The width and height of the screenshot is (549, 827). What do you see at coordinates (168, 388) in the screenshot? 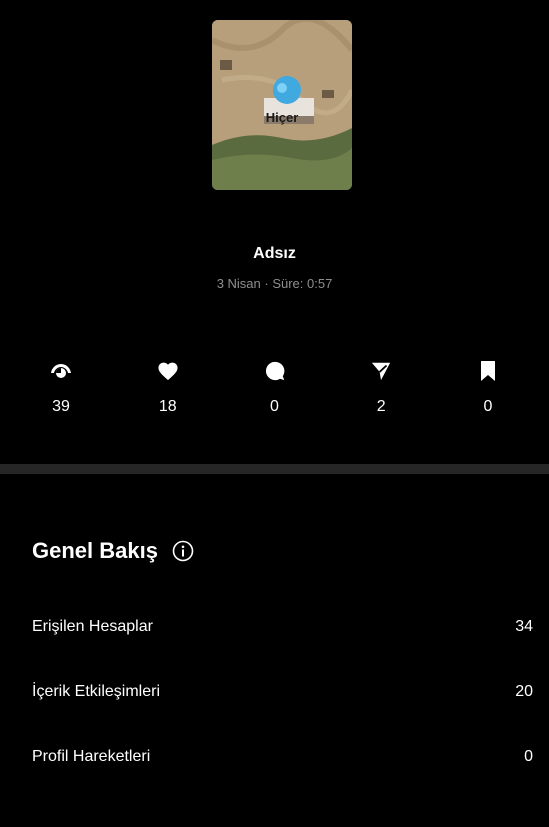
I see `stat-likes: 18` at bounding box center [168, 388].